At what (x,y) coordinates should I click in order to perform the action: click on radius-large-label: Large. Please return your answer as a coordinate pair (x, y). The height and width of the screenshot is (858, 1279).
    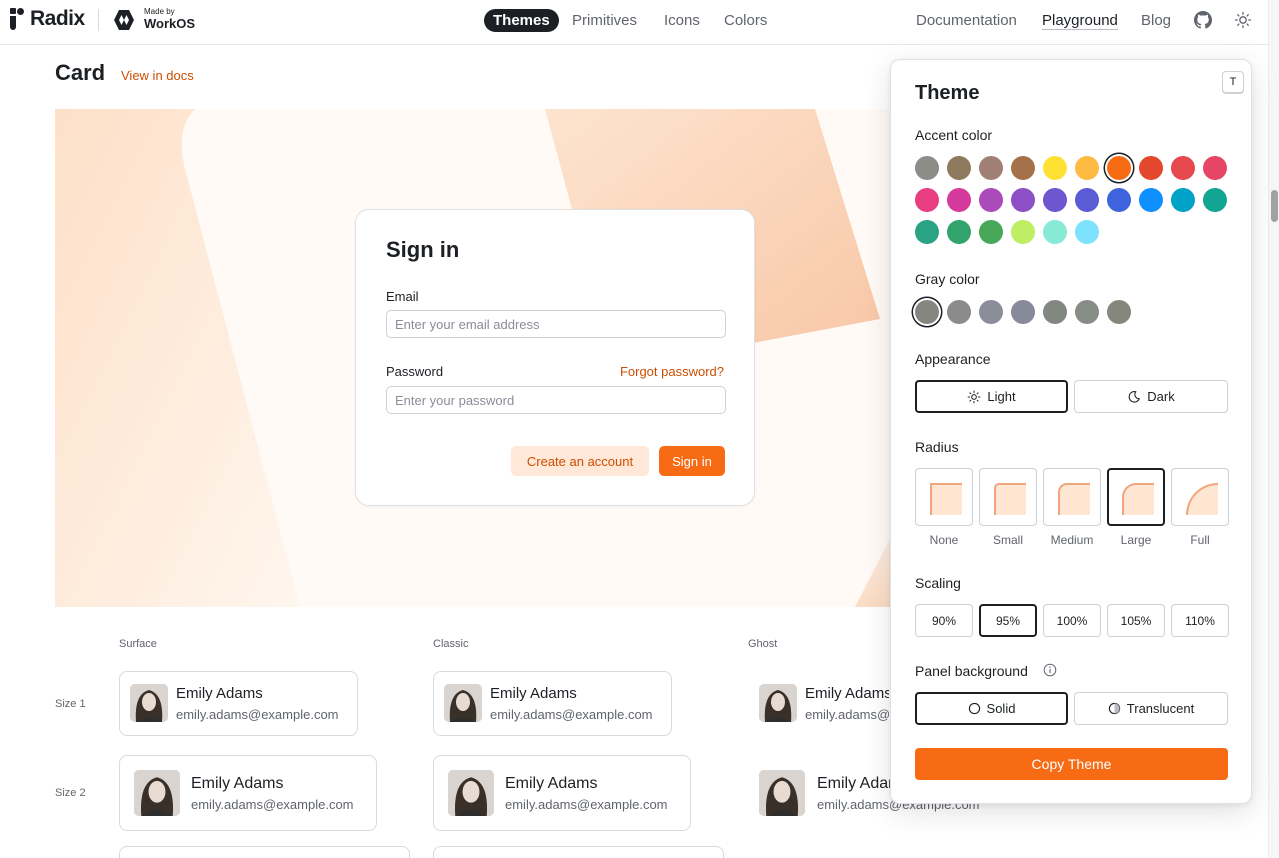
    Looking at the image, I should click on (1136, 540).